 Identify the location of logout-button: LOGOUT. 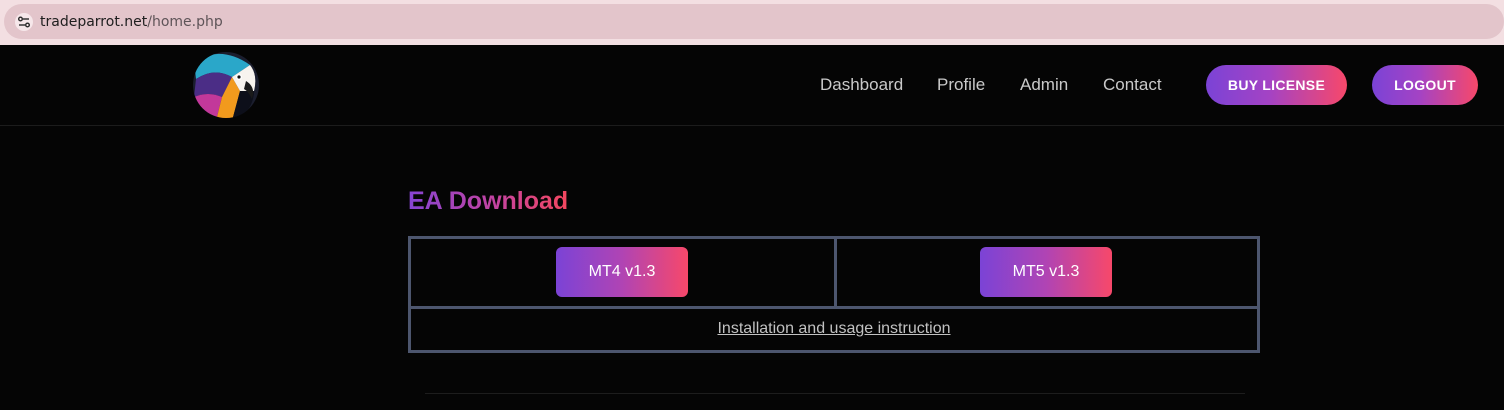
(1425, 85).